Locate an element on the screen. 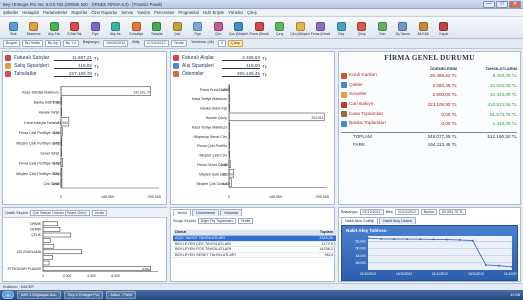 This screenshot has width=523, height=300. cash-tab-0: Nakit Akış Grafiği is located at coordinates (360, 220).